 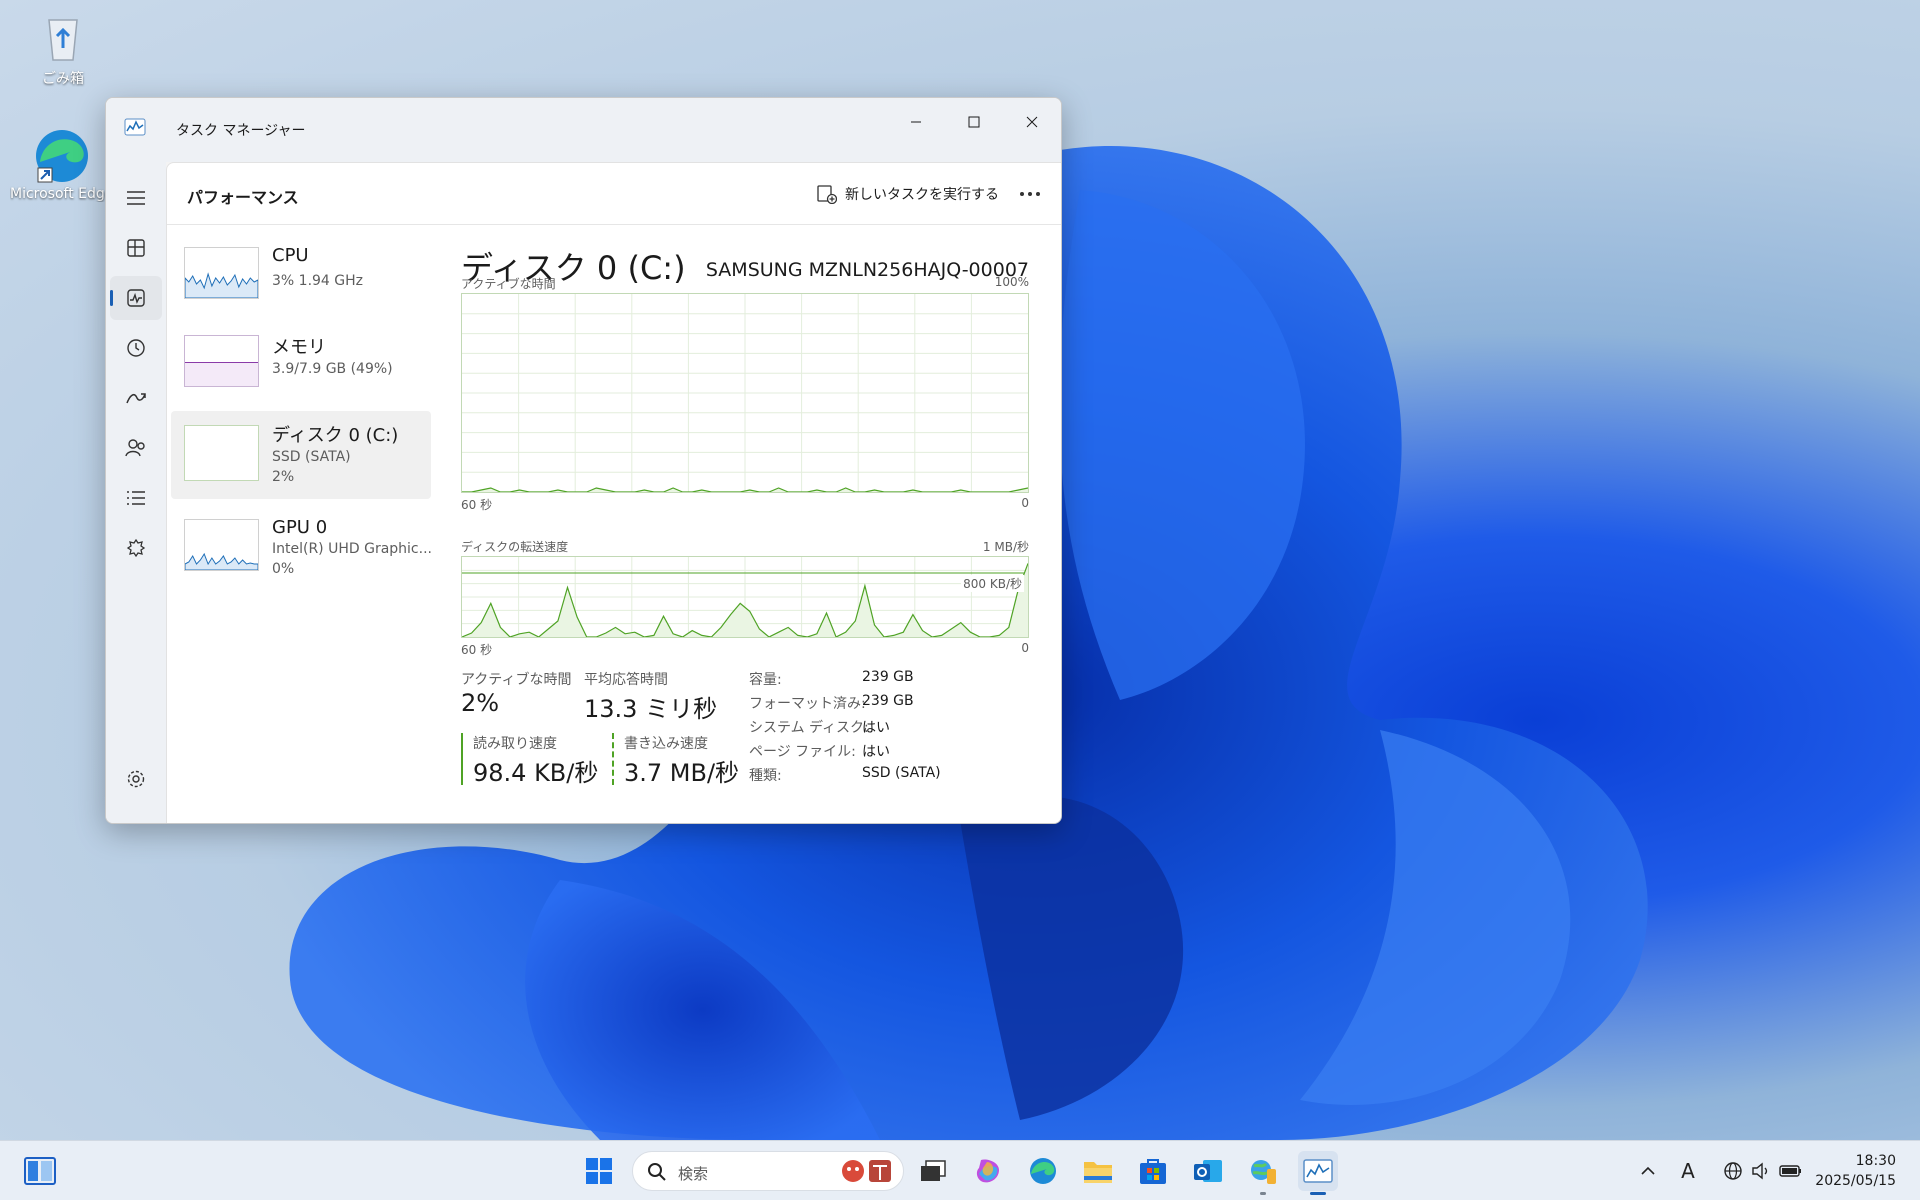 What do you see at coordinates (1763, 1171) in the screenshot?
I see `quick-settings-button` at bounding box center [1763, 1171].